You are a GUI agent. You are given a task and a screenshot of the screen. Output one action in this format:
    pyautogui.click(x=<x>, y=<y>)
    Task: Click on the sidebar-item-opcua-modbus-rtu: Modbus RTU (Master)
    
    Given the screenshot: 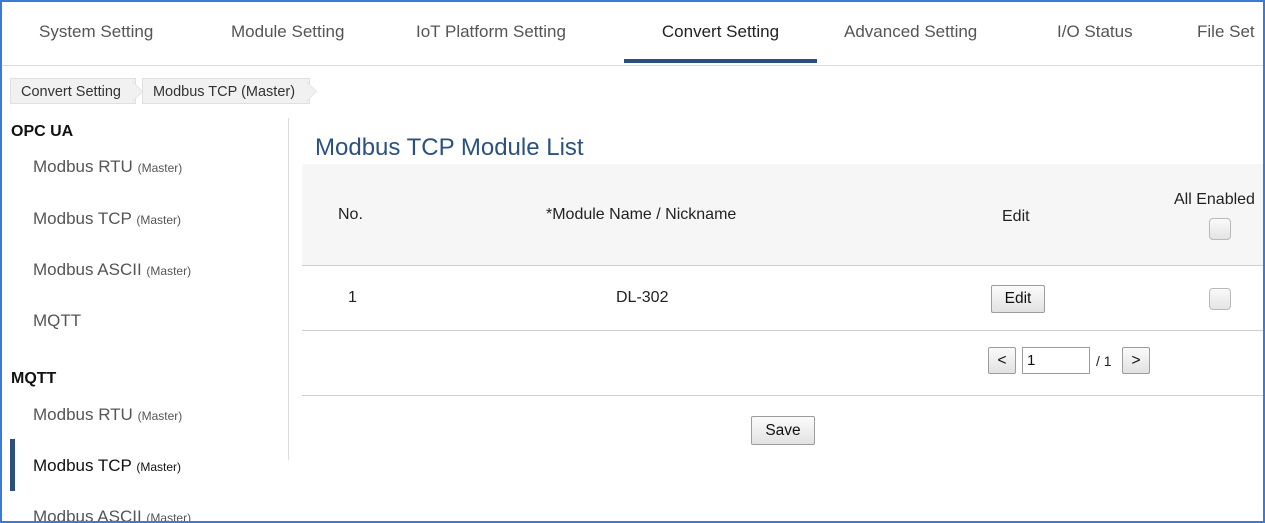 What is the action you would take?
    pyautogui.click(x=107, y=167)
    